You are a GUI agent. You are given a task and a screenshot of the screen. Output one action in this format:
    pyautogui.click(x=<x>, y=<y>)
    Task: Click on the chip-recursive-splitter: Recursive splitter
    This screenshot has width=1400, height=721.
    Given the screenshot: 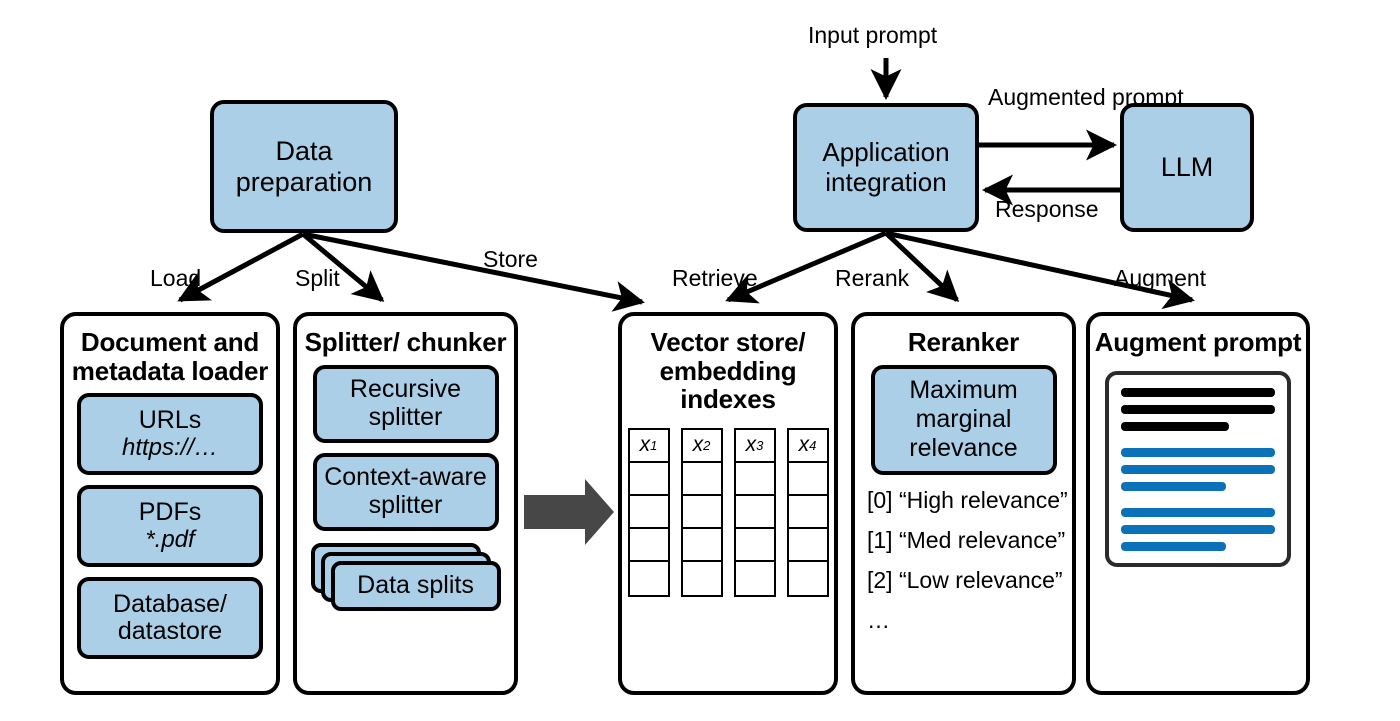 What is the action you would take?
    pyautogui.click(x=405, y=403)
    